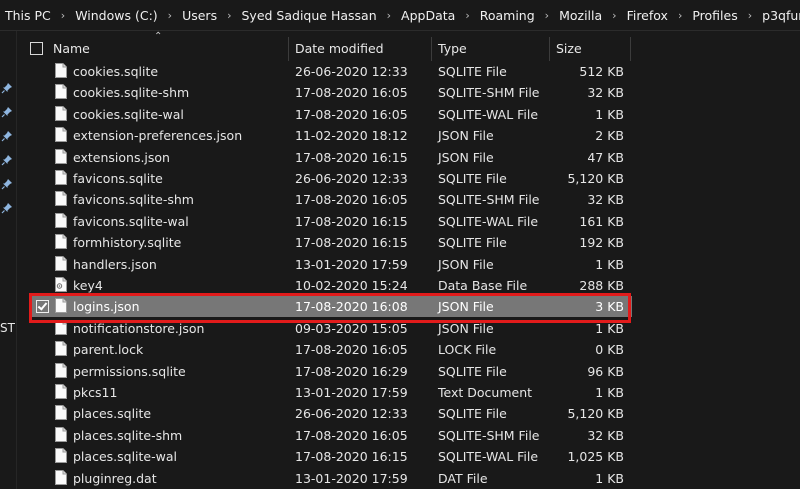  I want to click on column-header-size: Size, so click(569, 48).